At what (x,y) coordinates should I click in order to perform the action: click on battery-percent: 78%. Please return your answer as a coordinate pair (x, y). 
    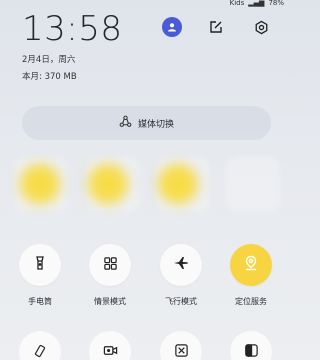
    Looking at the image, I should click on (276, 3).